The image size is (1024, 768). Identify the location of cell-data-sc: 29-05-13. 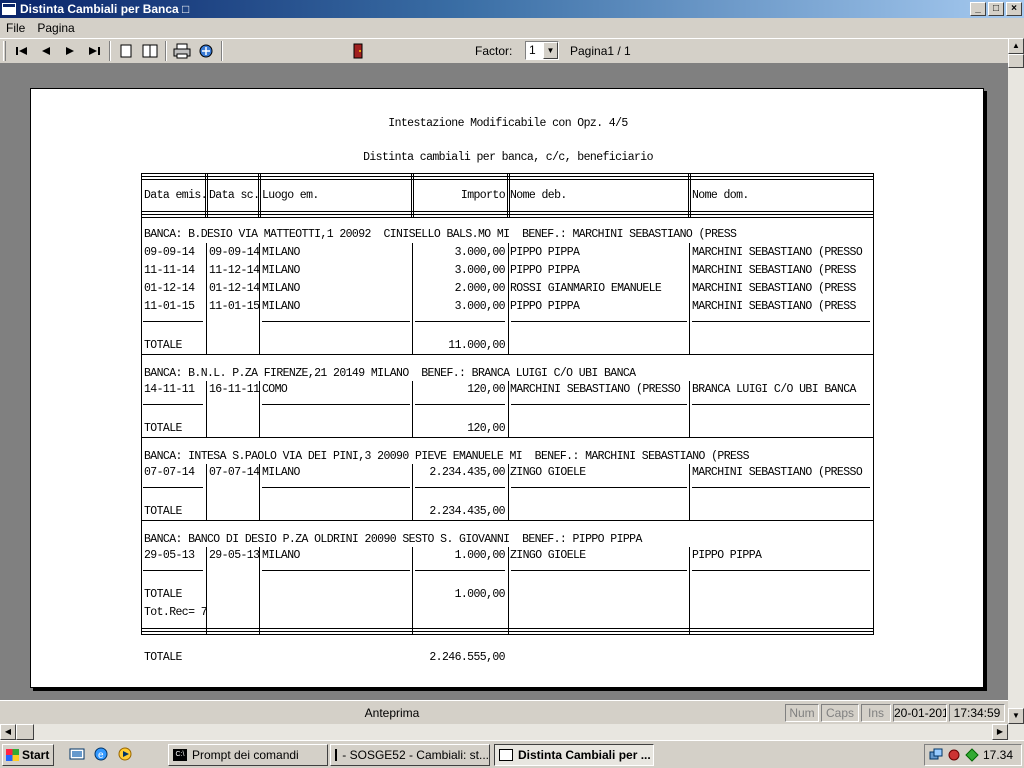
(234, 555).